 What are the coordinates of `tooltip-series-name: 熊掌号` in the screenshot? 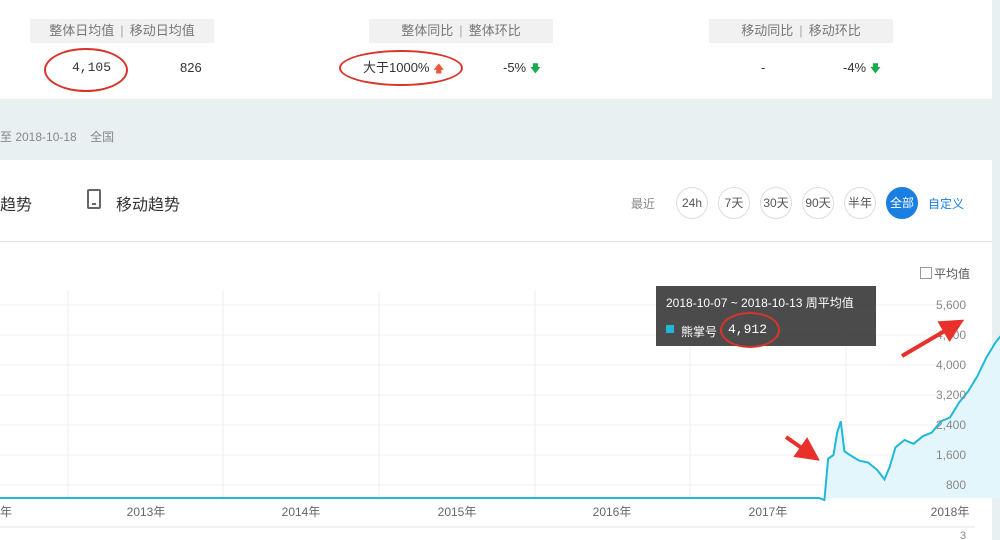 It's located at (699, 332).